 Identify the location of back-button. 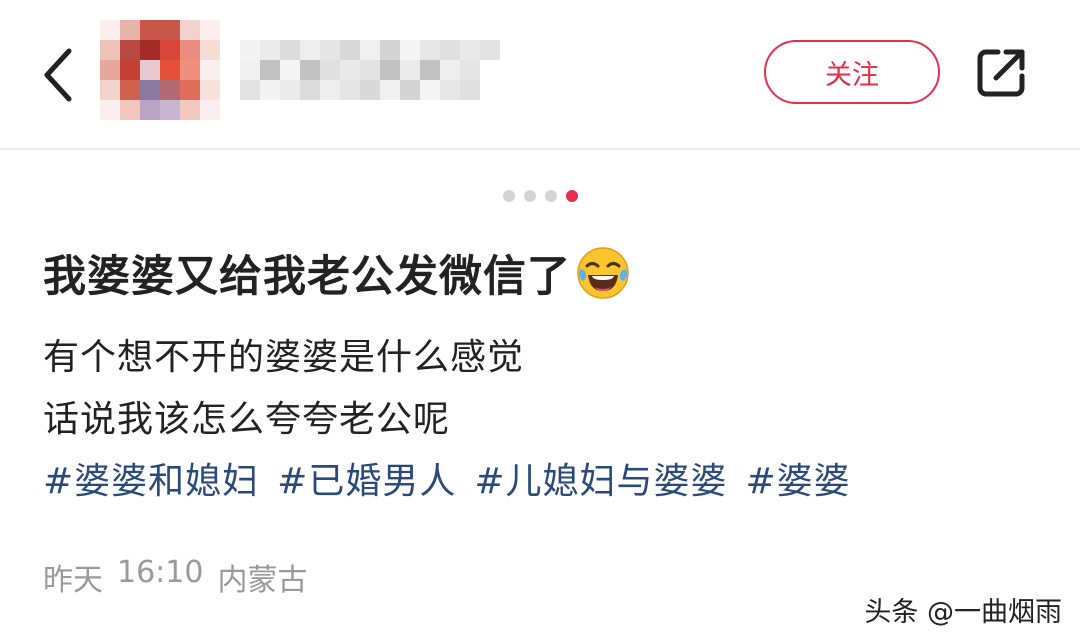
(58, 75).